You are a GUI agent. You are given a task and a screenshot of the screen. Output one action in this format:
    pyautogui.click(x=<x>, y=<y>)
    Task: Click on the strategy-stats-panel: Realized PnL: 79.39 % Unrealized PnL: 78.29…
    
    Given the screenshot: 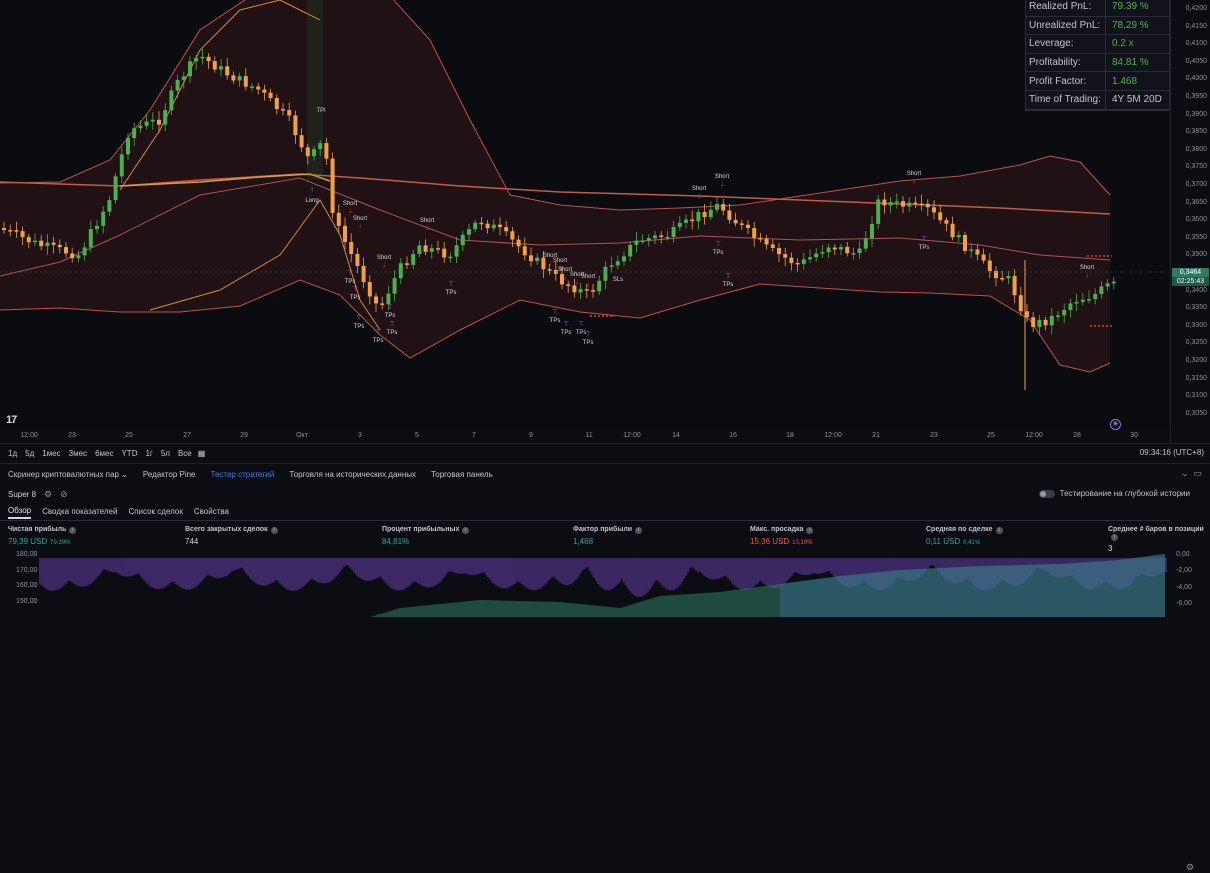 What is the action you would take?
    pyautogui.click(x=1097, y=55)
    